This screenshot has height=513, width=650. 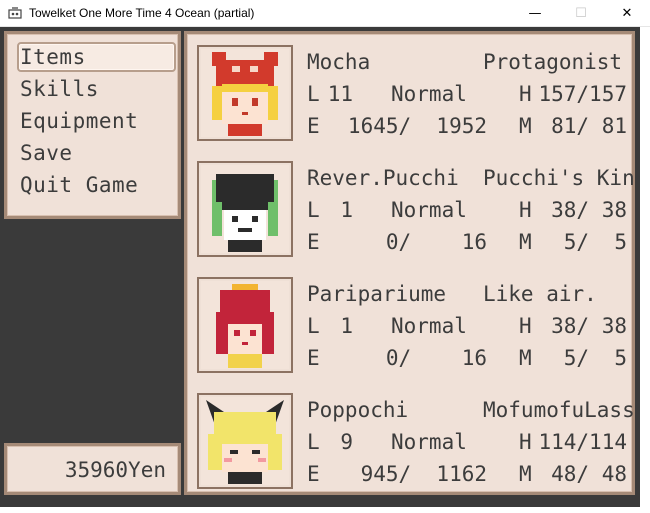 What do you see at coordinates (540, 294) in the screenshot?
I see `member-title: Like air.` at bounding box center [540, 294].